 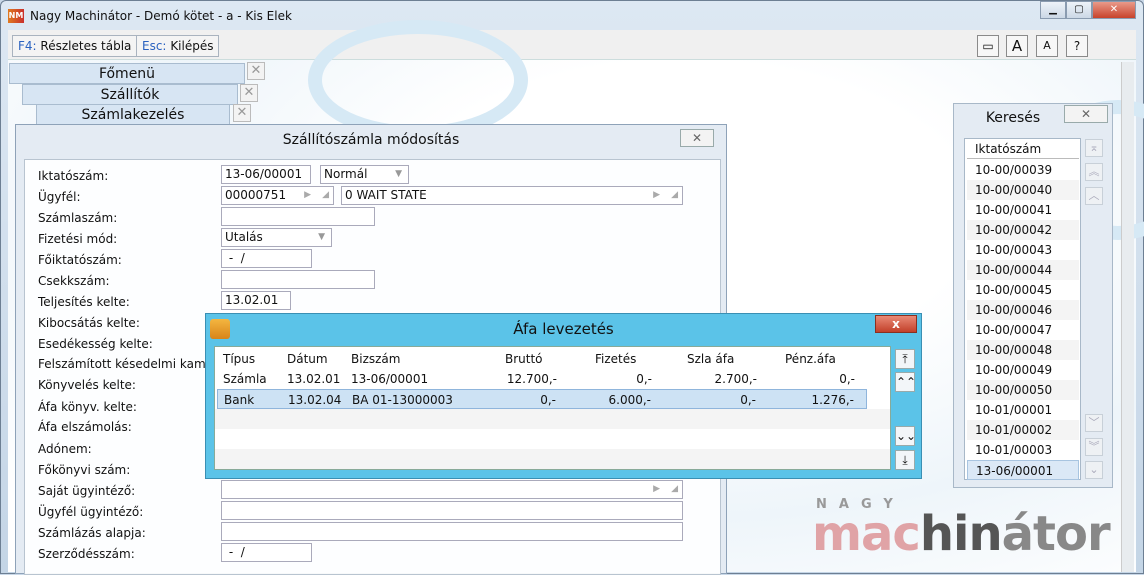 I want to click on table-cell: 6.000,-, so click(x=630, y=400).